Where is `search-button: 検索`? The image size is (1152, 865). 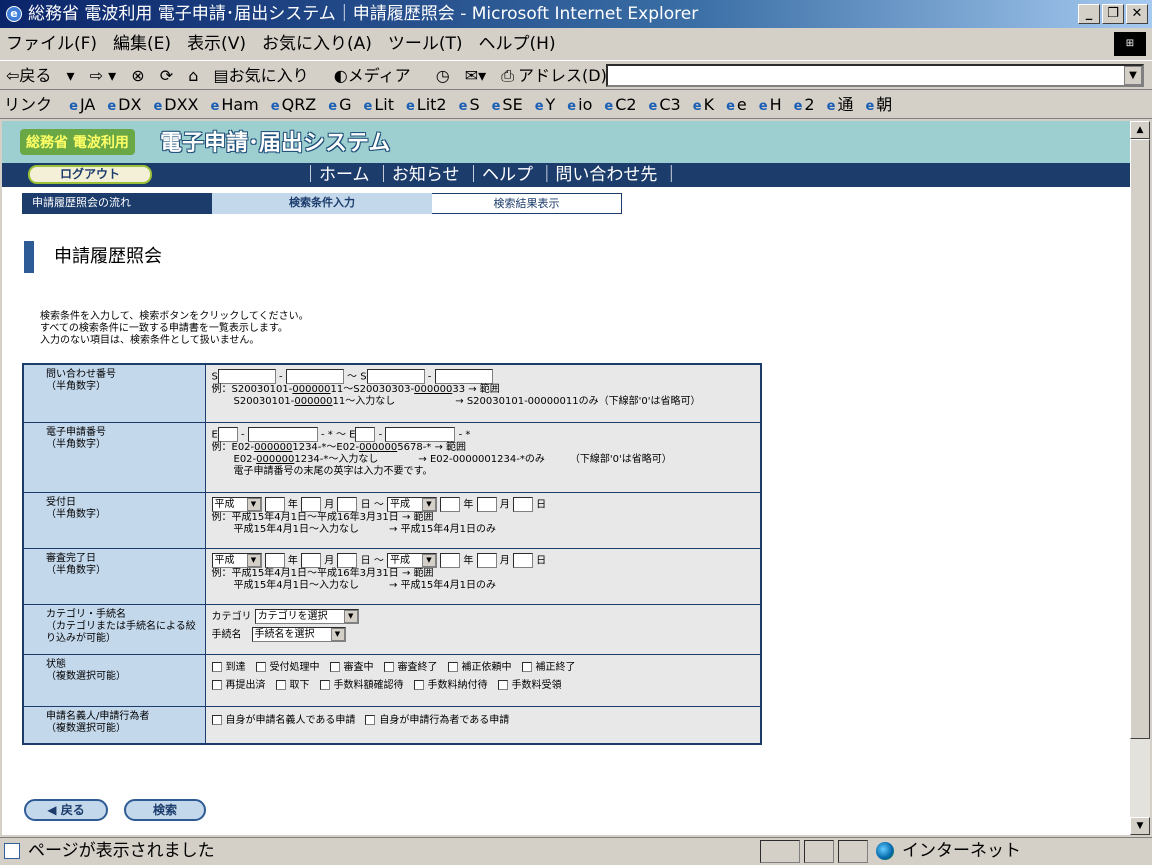 search-button: 検索 is located at coordinates (165, 810).